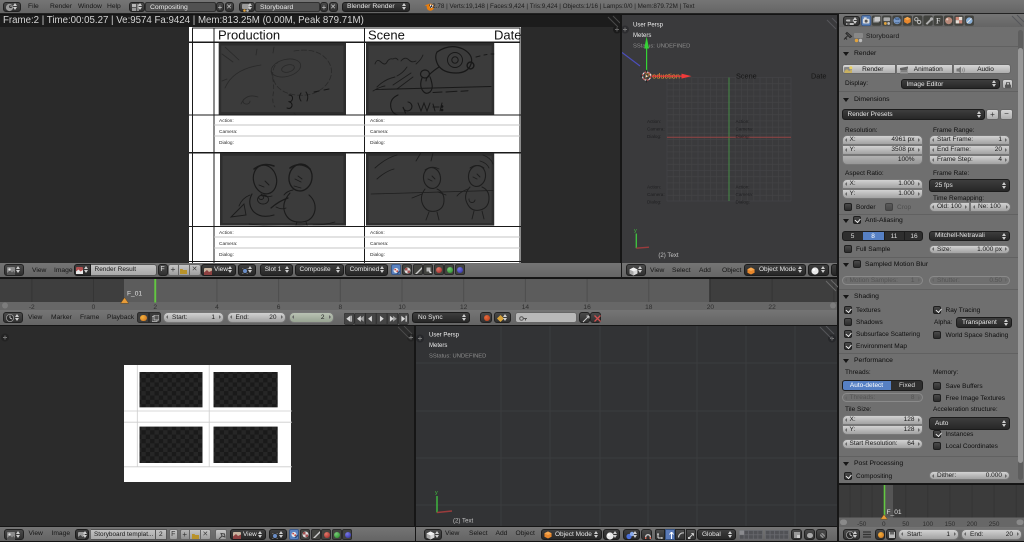  What do you see at coordinates (949, 524) in the screenshot?
I see `svg-text: 150` at bounding box center [949, 524].